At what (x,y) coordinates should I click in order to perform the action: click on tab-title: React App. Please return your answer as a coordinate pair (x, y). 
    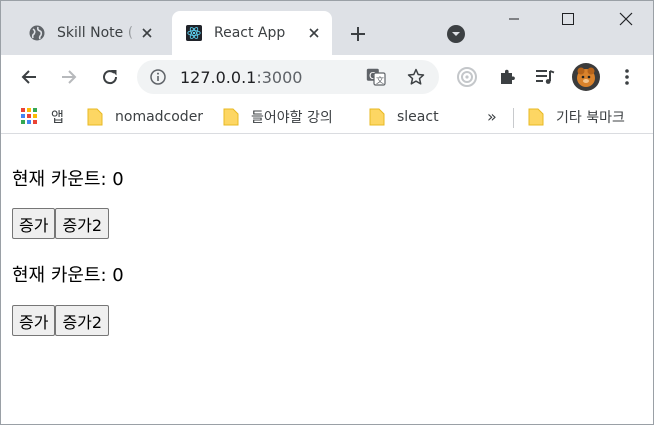
    Looking at the image, I should click on (250, 33).